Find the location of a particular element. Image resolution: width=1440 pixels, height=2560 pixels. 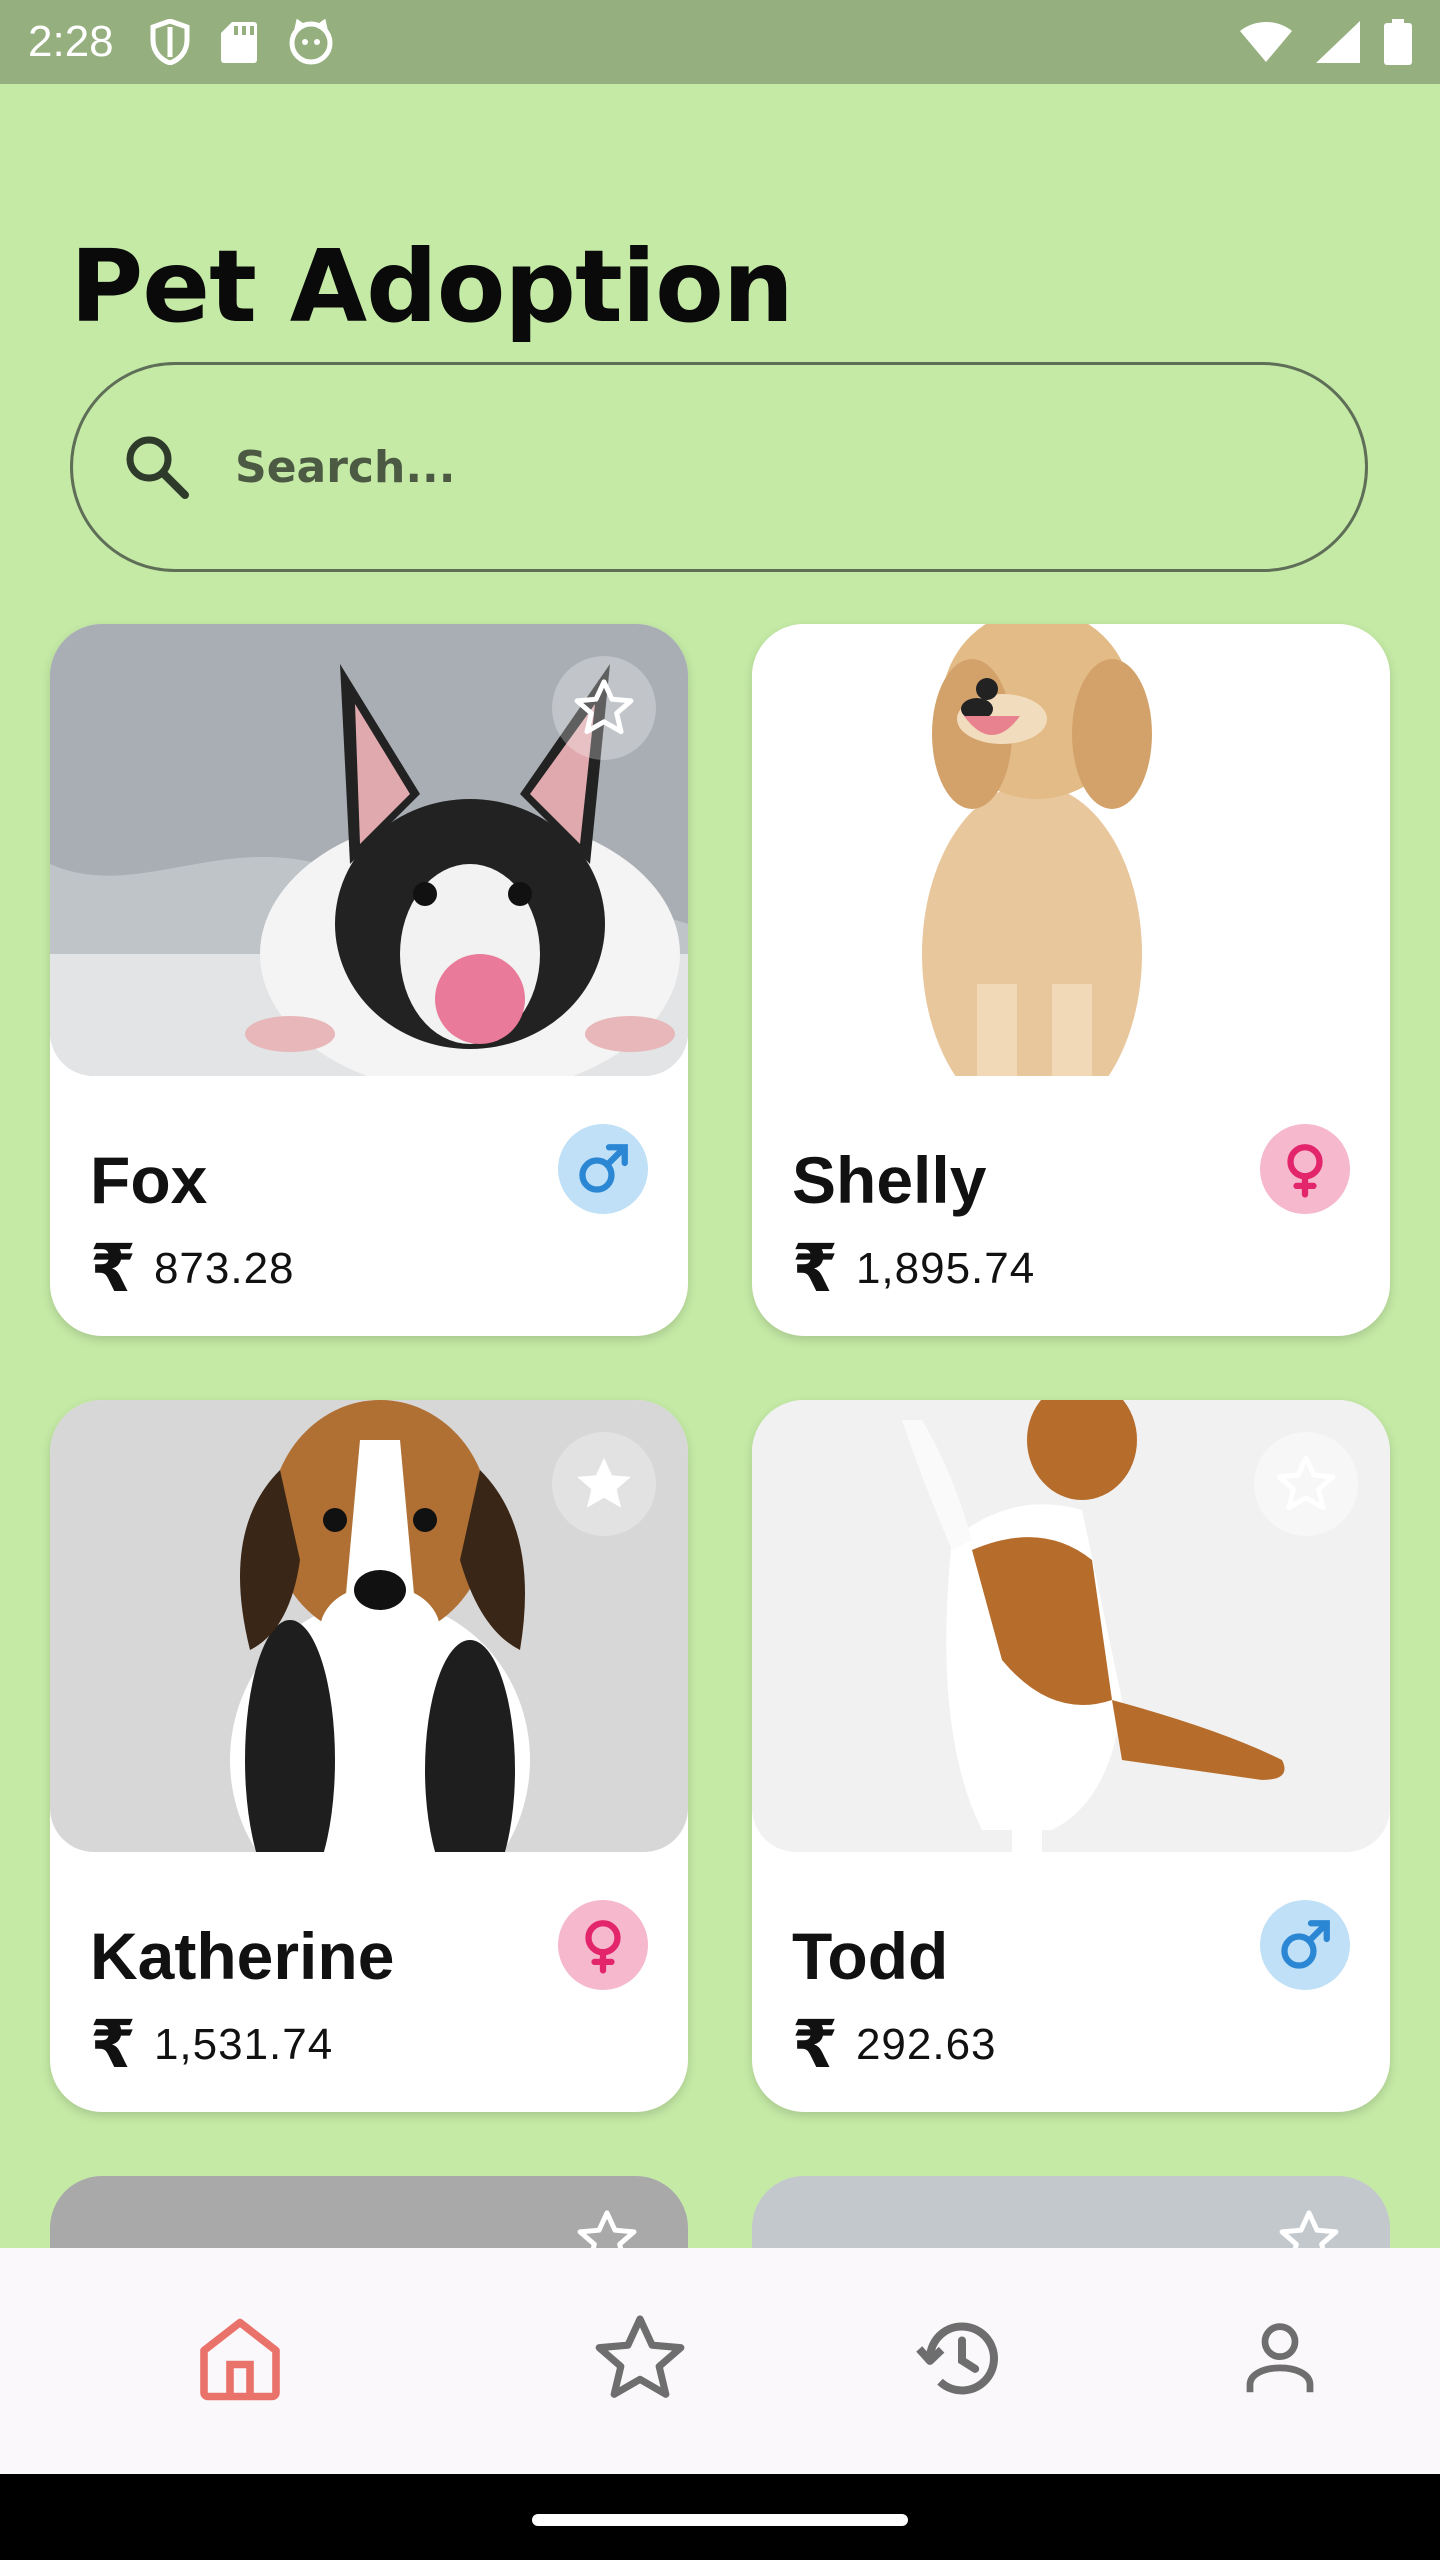

price-row: ₹ 873.28 is located at coordinates (192, 1269).